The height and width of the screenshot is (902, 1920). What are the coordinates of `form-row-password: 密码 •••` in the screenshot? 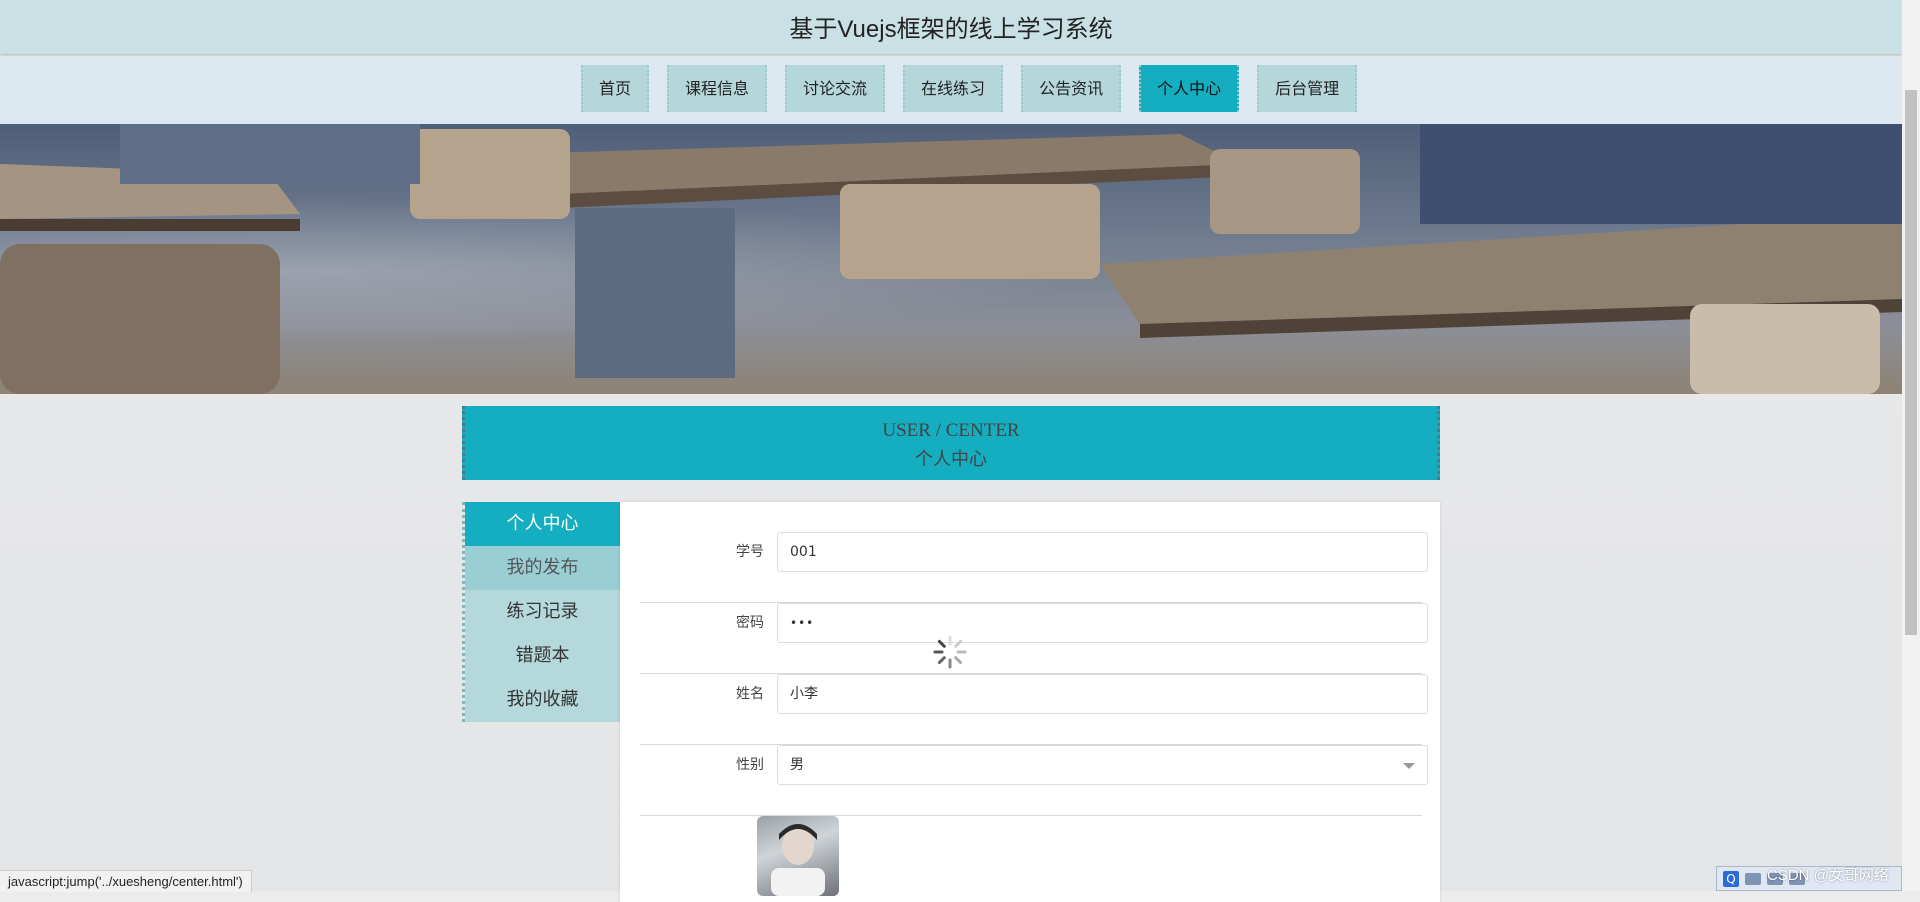 It's located at (1034, 638).